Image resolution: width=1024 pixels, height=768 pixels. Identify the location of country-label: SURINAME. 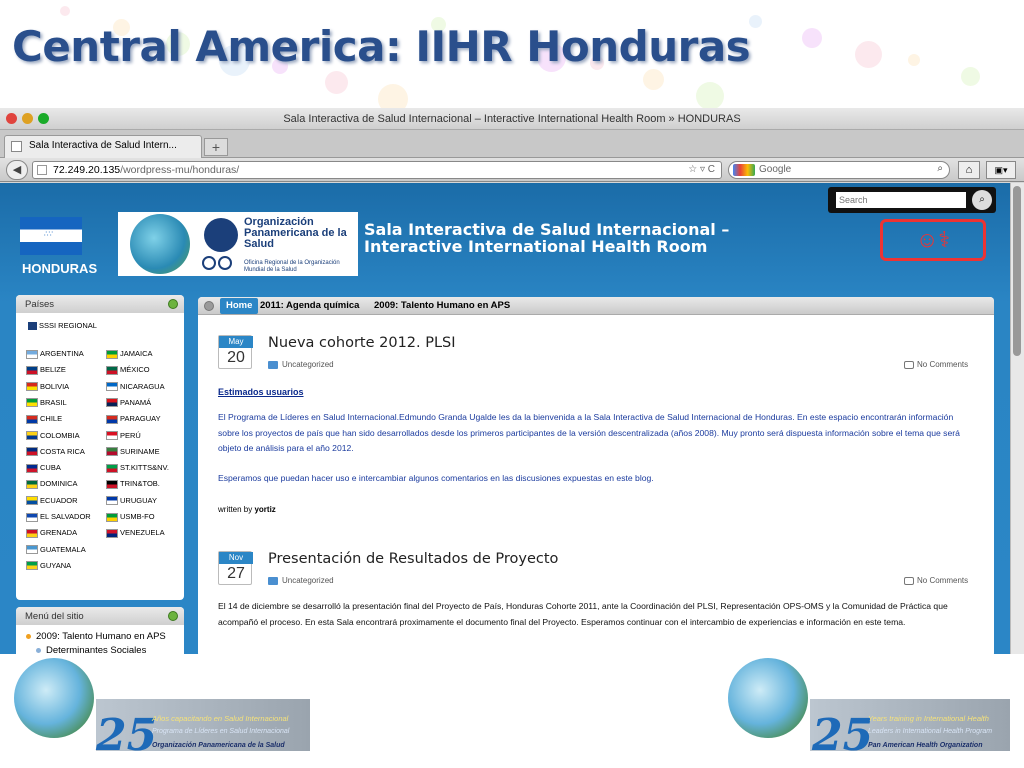
(140, 451).